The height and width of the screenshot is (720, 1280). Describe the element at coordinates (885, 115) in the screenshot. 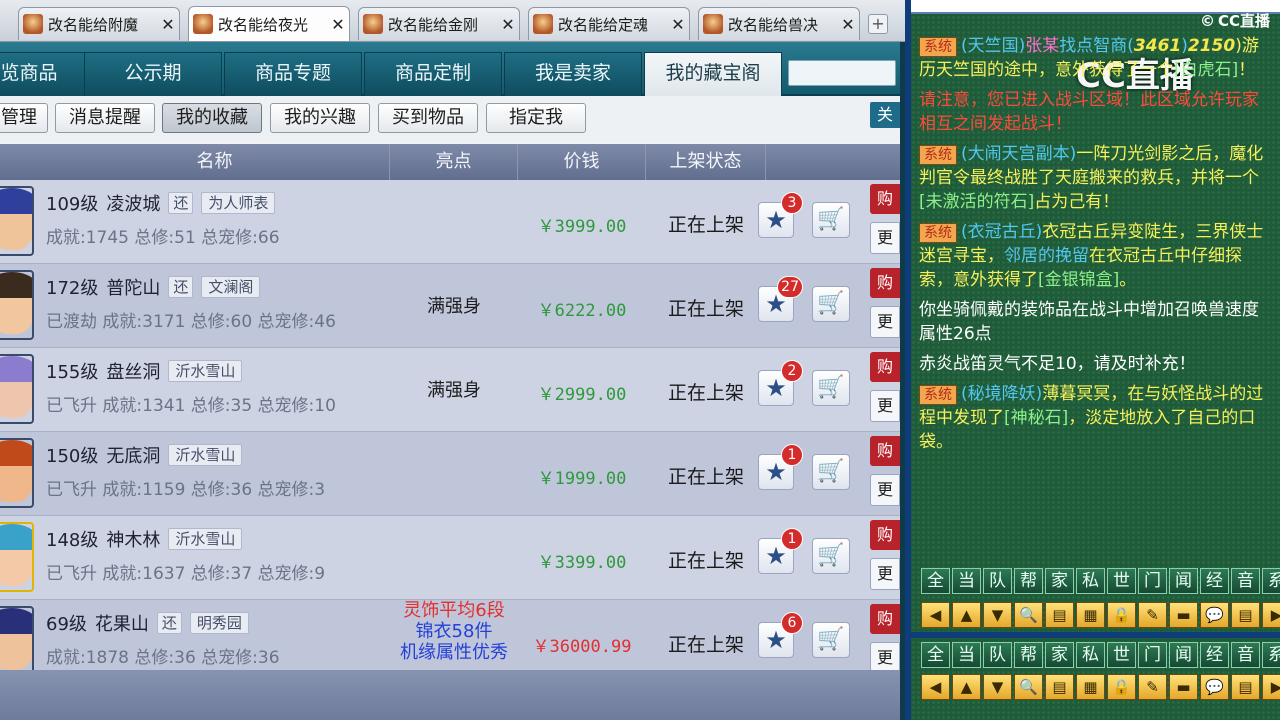

I see `sub-right-button: 关` at that location.